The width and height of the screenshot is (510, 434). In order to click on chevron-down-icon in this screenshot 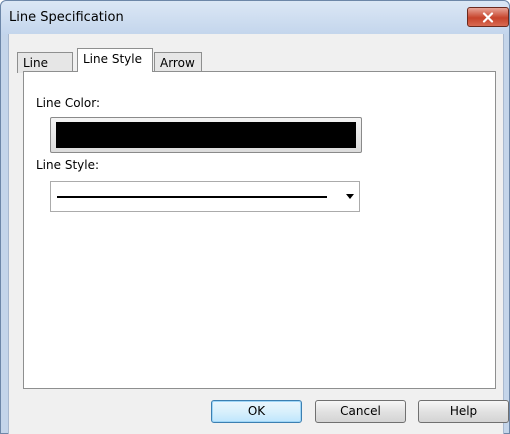, I will do `click(350, 196)`.